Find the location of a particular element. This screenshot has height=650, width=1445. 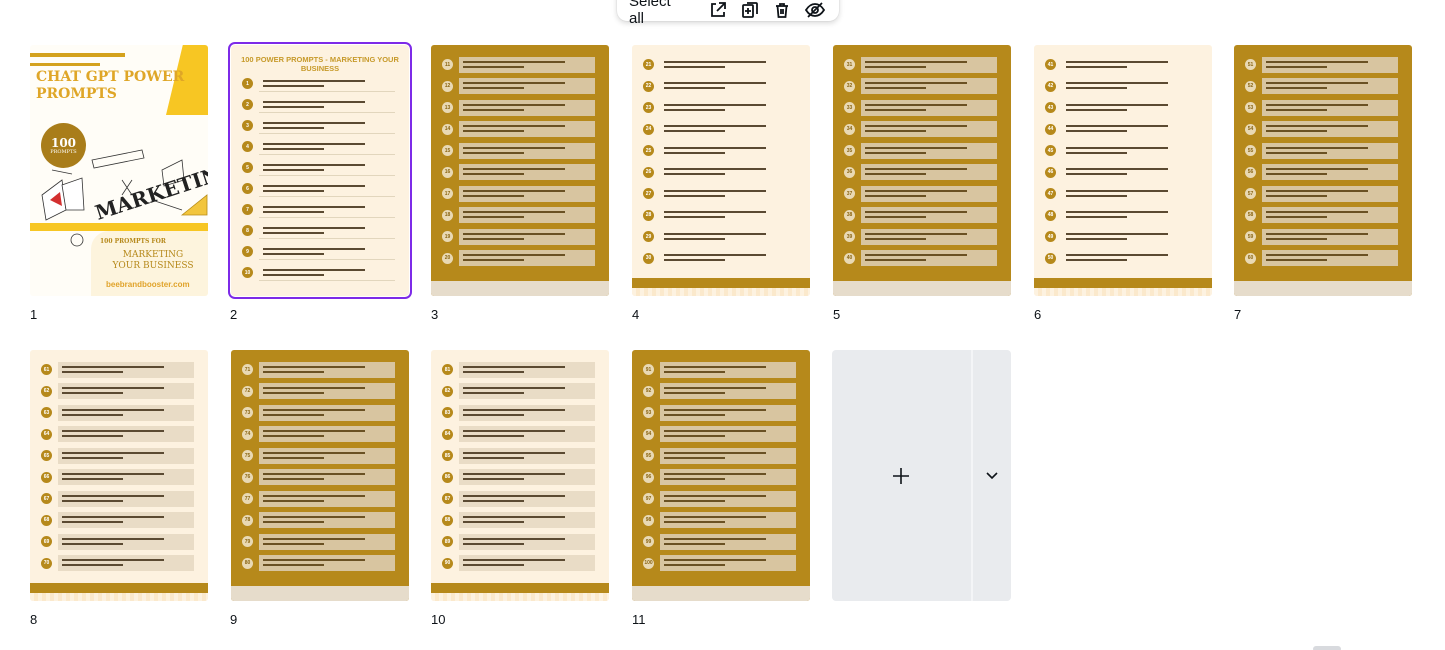

thumbnail-question-row: 24 is located at coordinates (719, 129).